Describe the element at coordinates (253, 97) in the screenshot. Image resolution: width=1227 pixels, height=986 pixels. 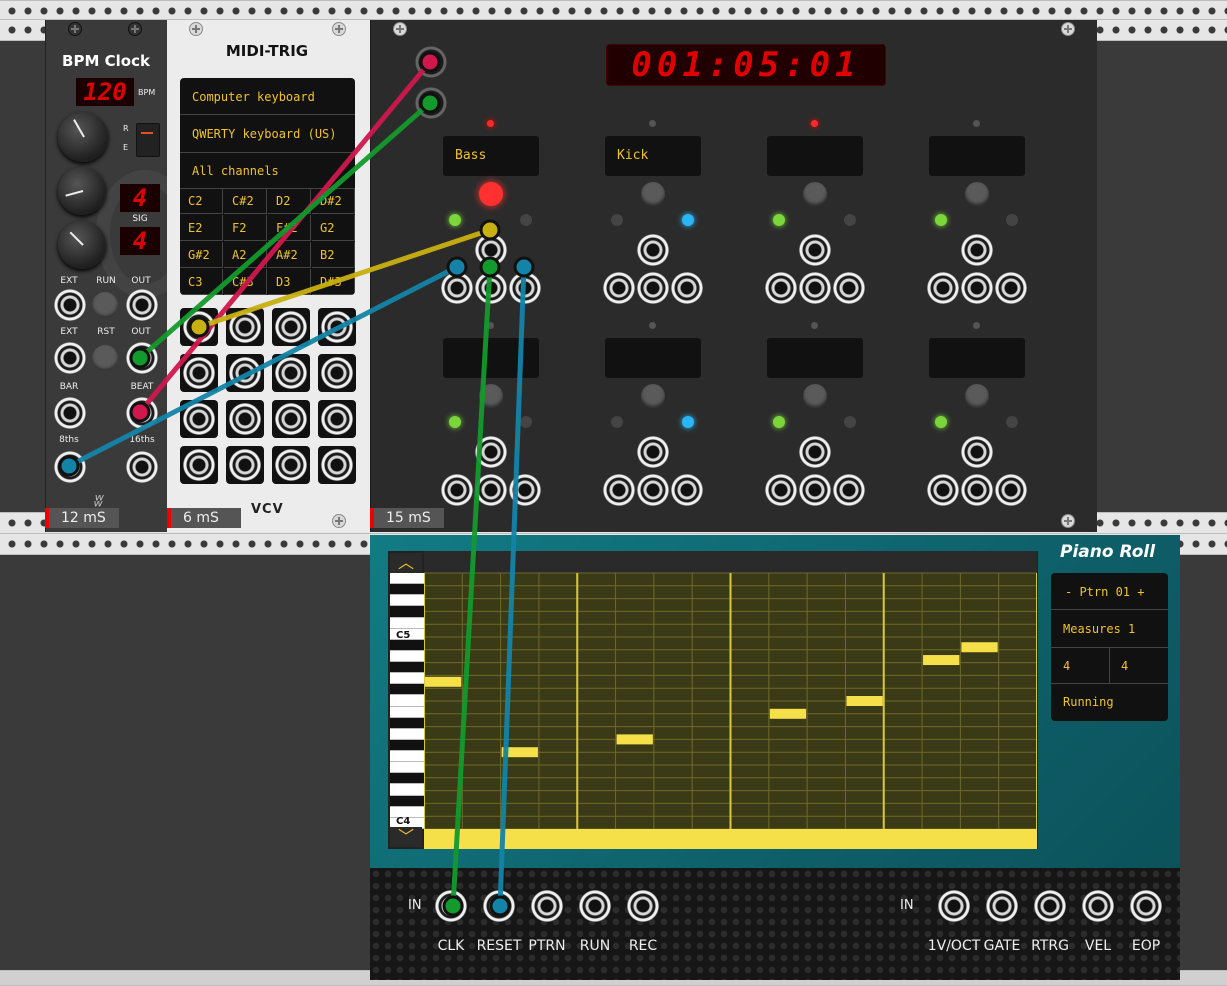
I see `midi-driver-select: Computer keyboard` at that location.